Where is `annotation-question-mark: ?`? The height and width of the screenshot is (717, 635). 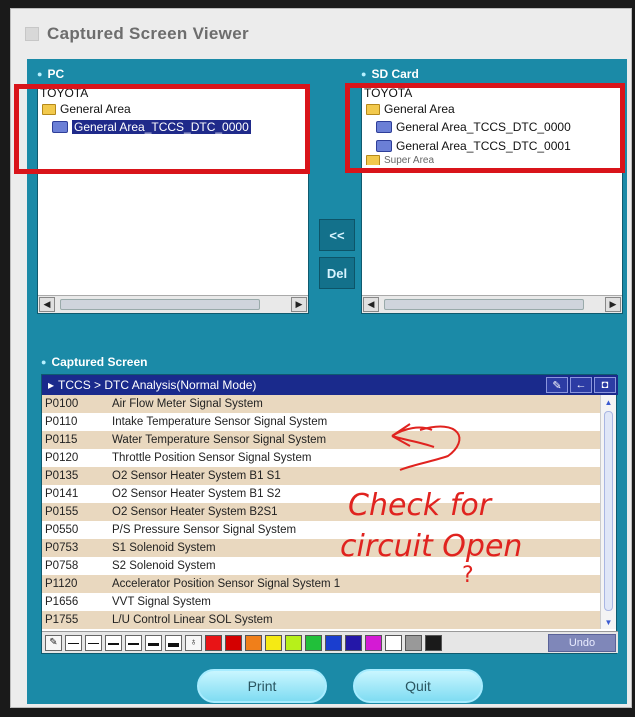 annotation-question-mark: ? is located at coordinates (468, 575).